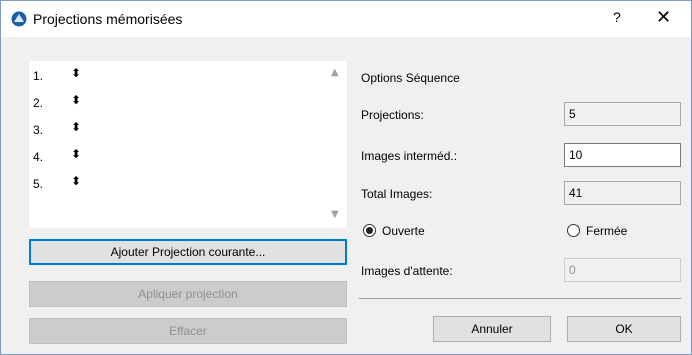 Image resolution: width=692 pixels, height=355 pixels. What do you see at coordinates (392, 115) in the screenshot?
I see `projections-label: Projections:` at bounding box center [392, 115].